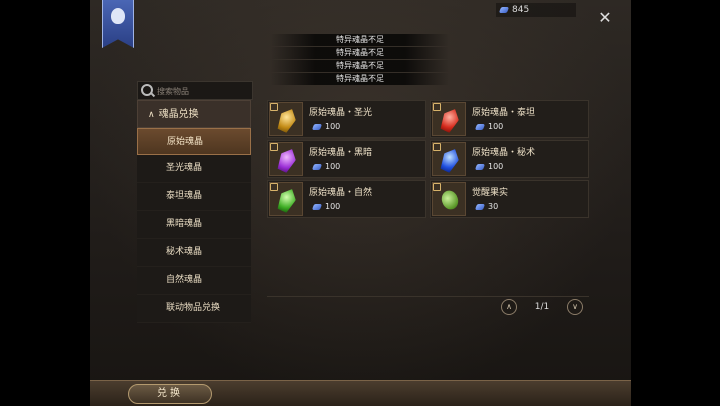 The width and height of the screenshot is (720, 406). Describe the element at coordinates (341, 193) in the screenshot. I see `item-name: 原始魂晶・自然` at that location.